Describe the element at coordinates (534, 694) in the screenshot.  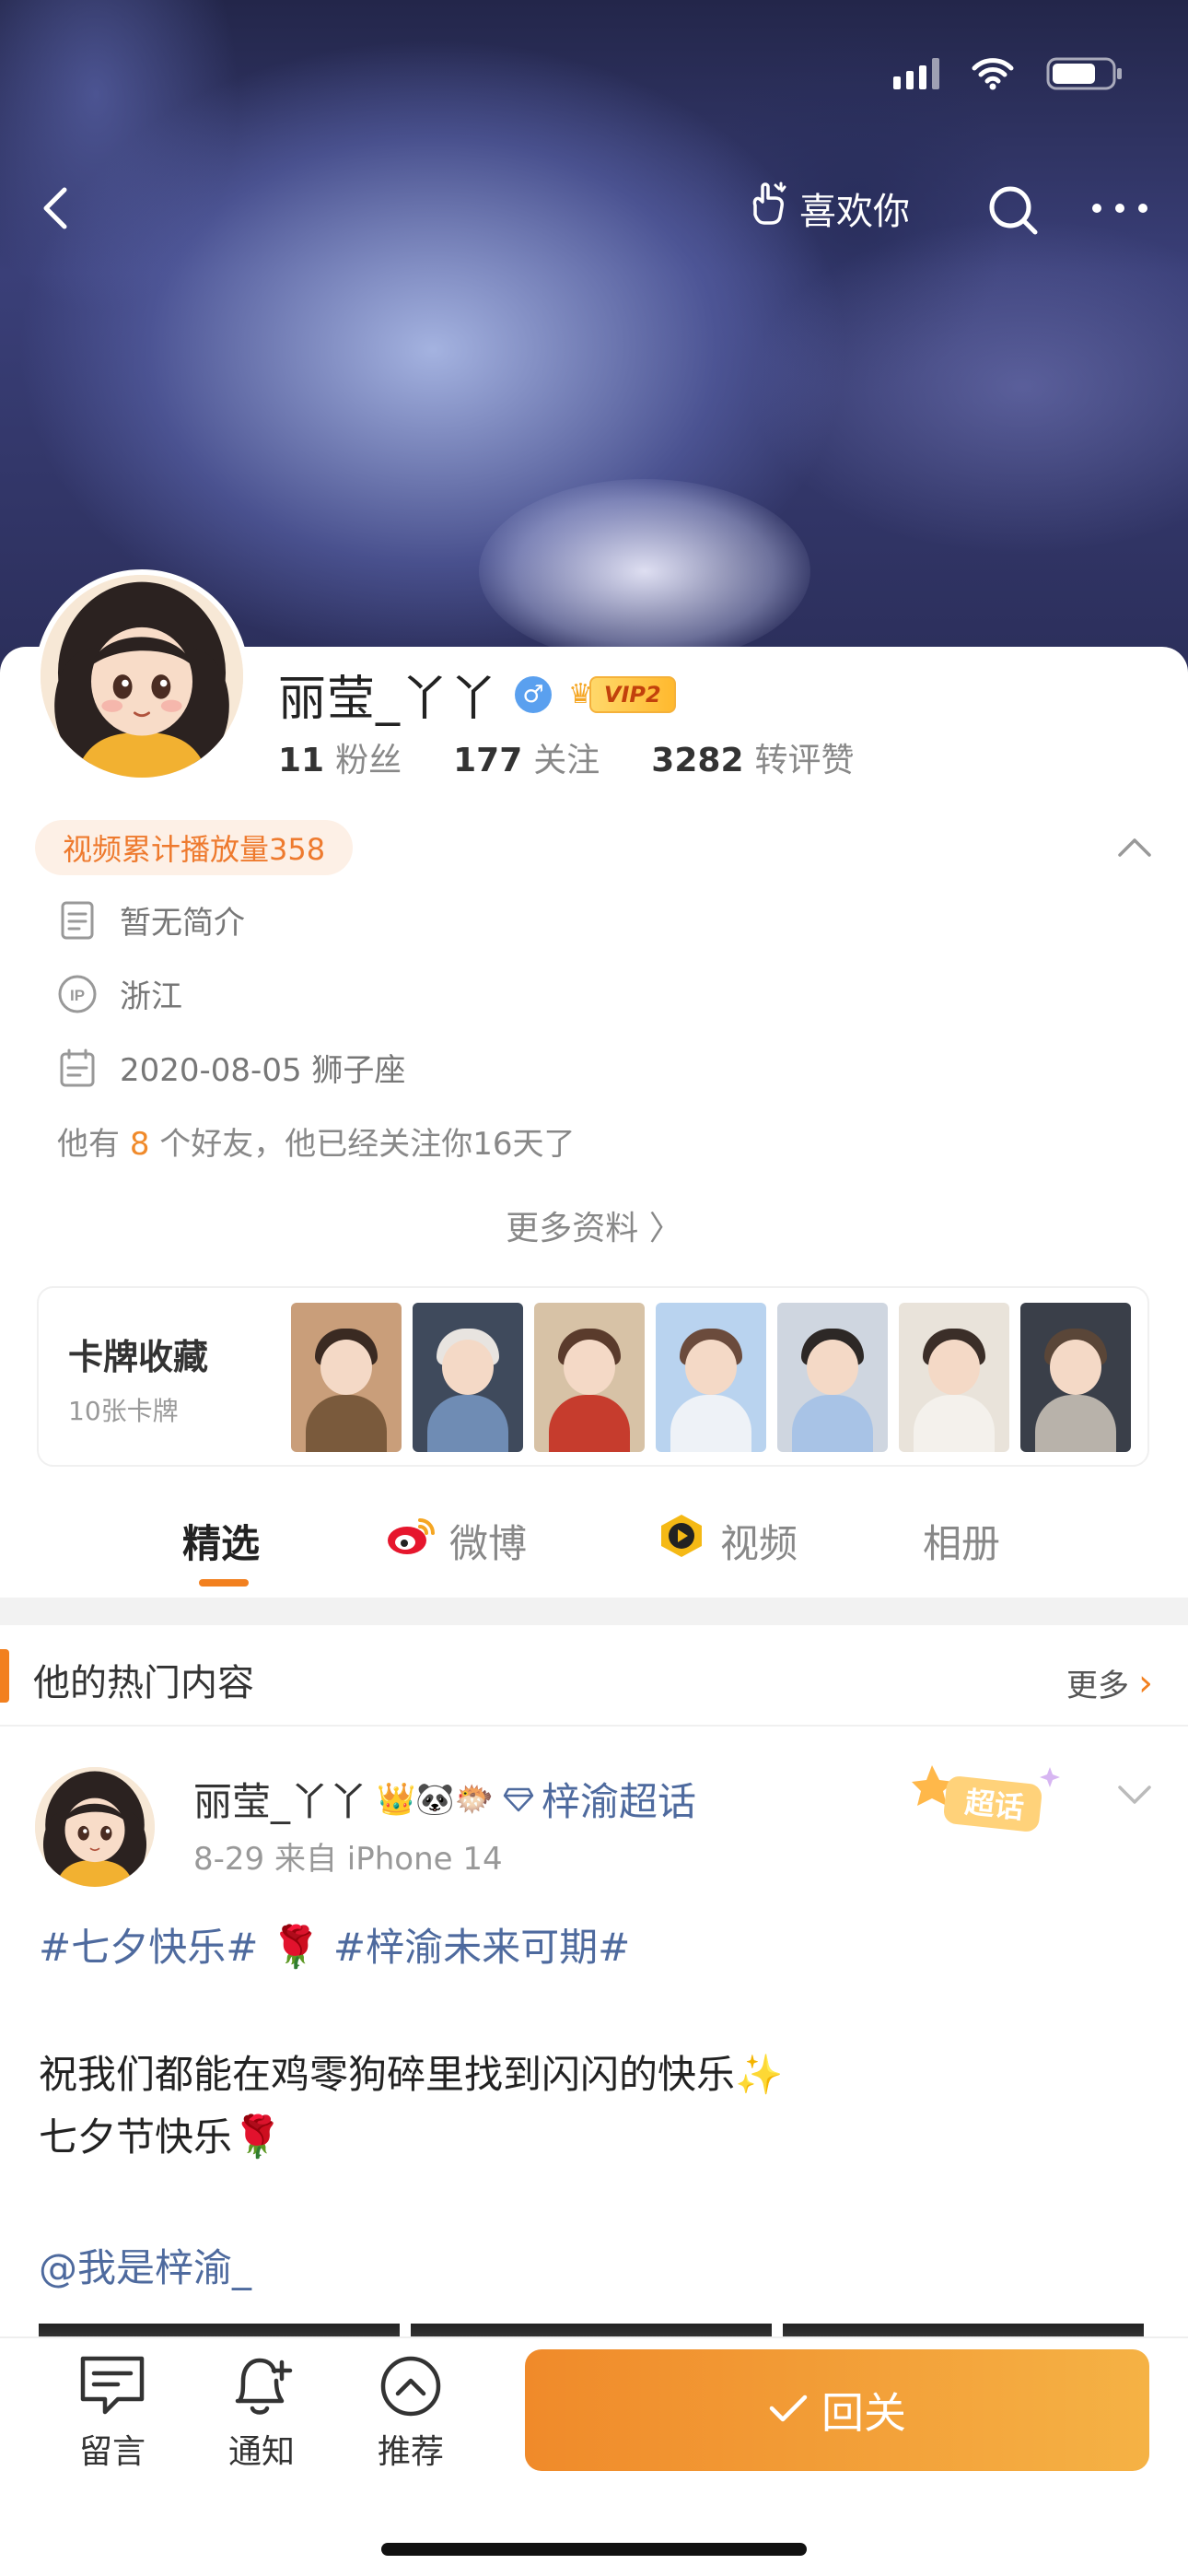
I see `male-gender-icon: ♂` at that location.